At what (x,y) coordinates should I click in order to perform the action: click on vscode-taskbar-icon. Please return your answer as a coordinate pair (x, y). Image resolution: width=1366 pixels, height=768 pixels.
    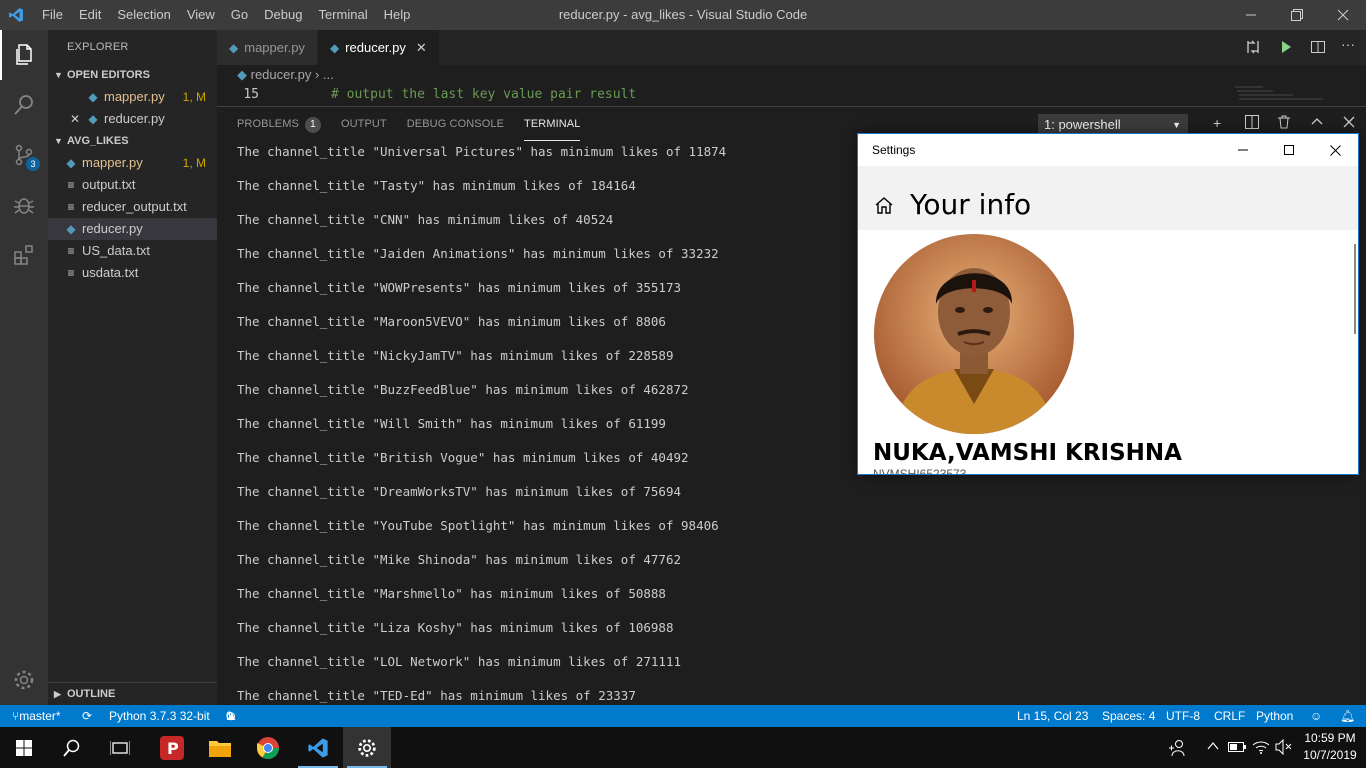
    Looking at the image, I should click on (318, 747).